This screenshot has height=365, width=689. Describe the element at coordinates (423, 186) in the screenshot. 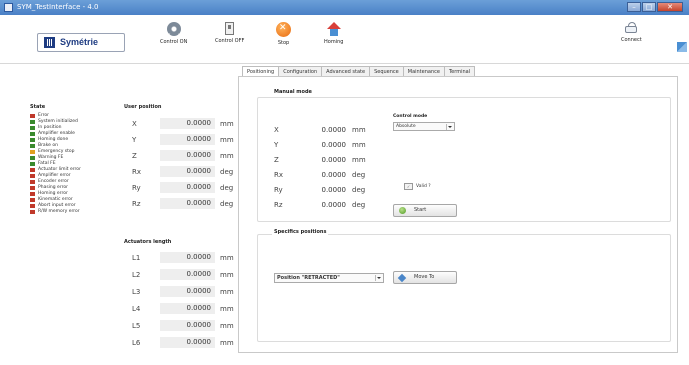

I see `valid-label: Valid ?` at that location.